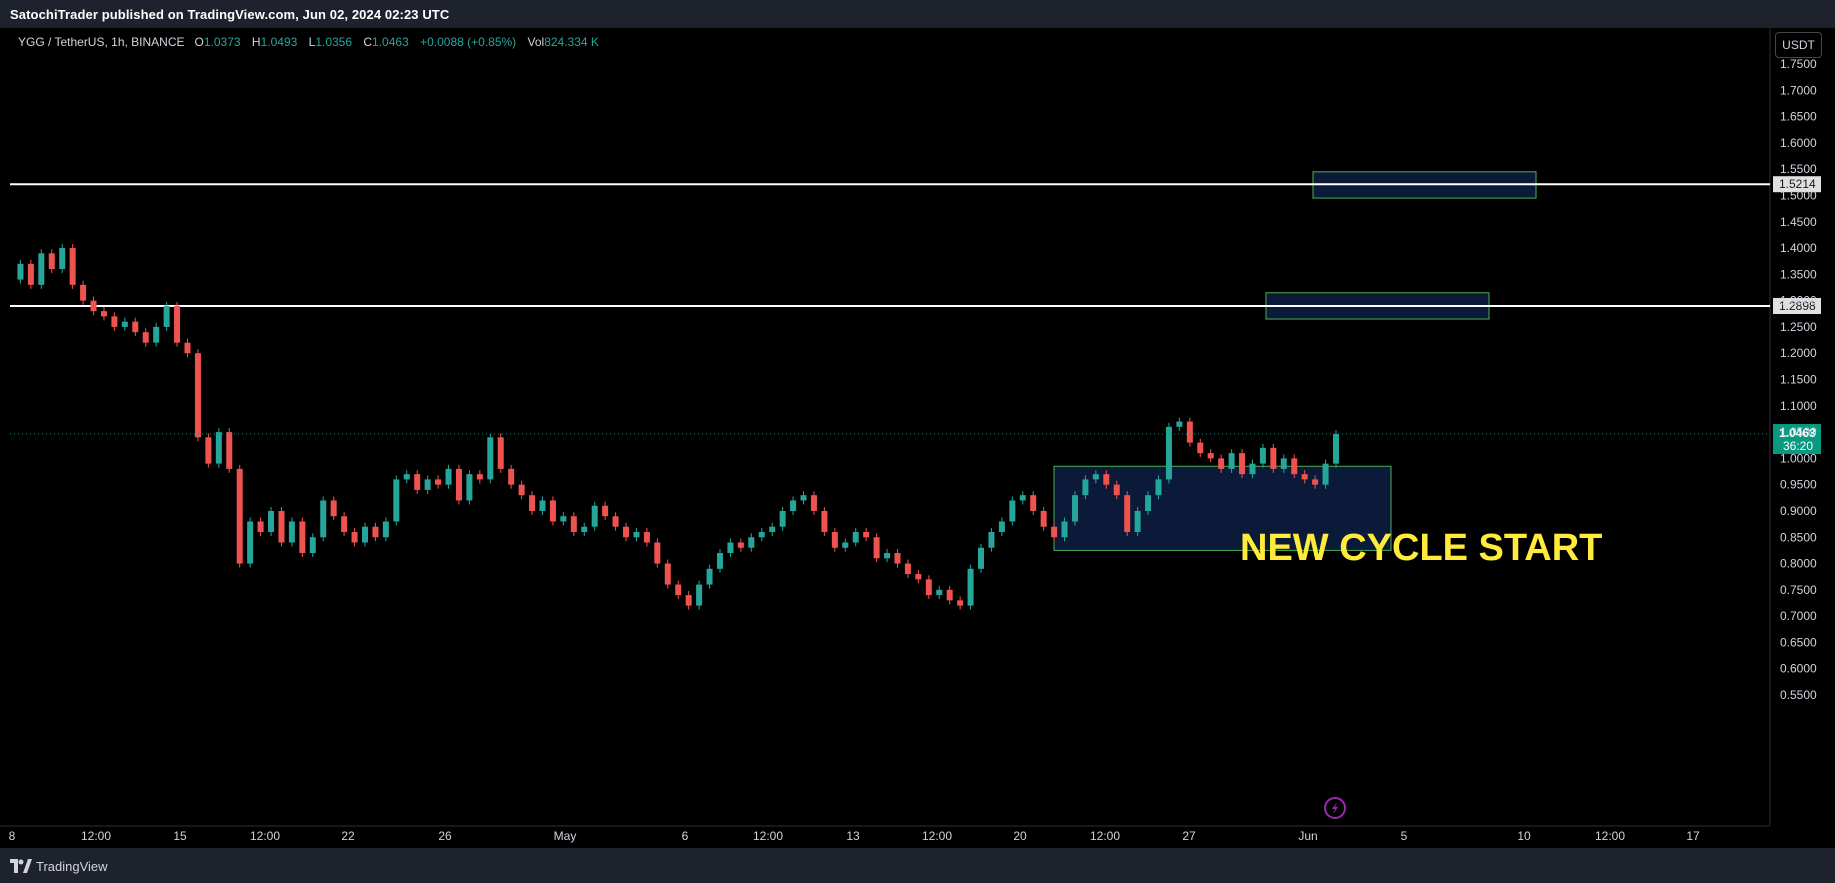 Image resolution: width=1835 pixels, height=883 pixels. What do you see at coordinates (101, 42) in the screenshot?
I see `symbol-name: YGG / TetherUS, 1h, BINANCE` at bounding box center [101, 42].